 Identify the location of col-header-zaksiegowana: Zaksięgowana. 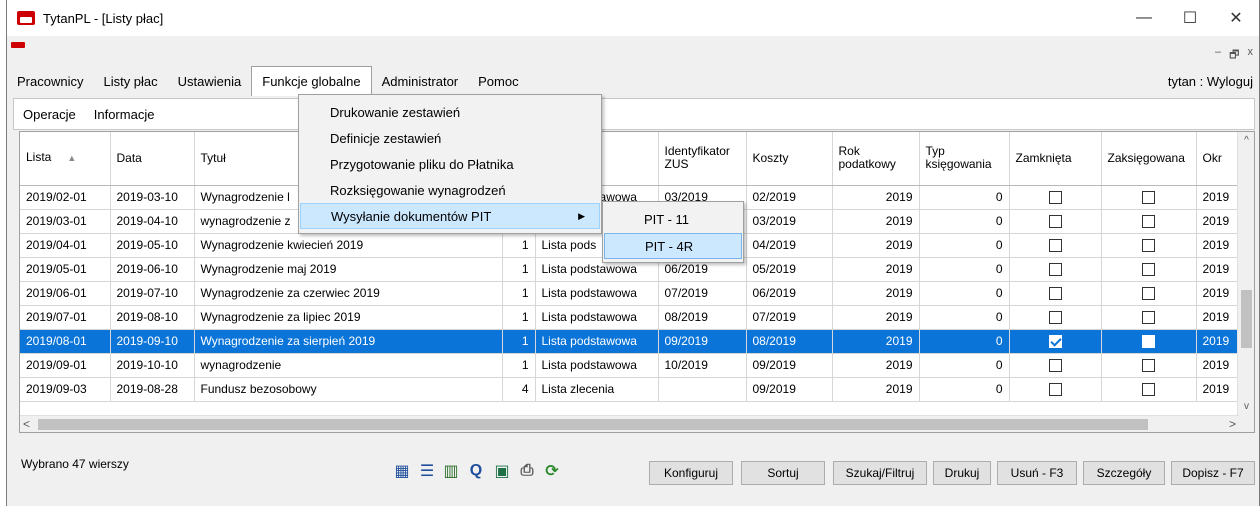
(1149, 159).